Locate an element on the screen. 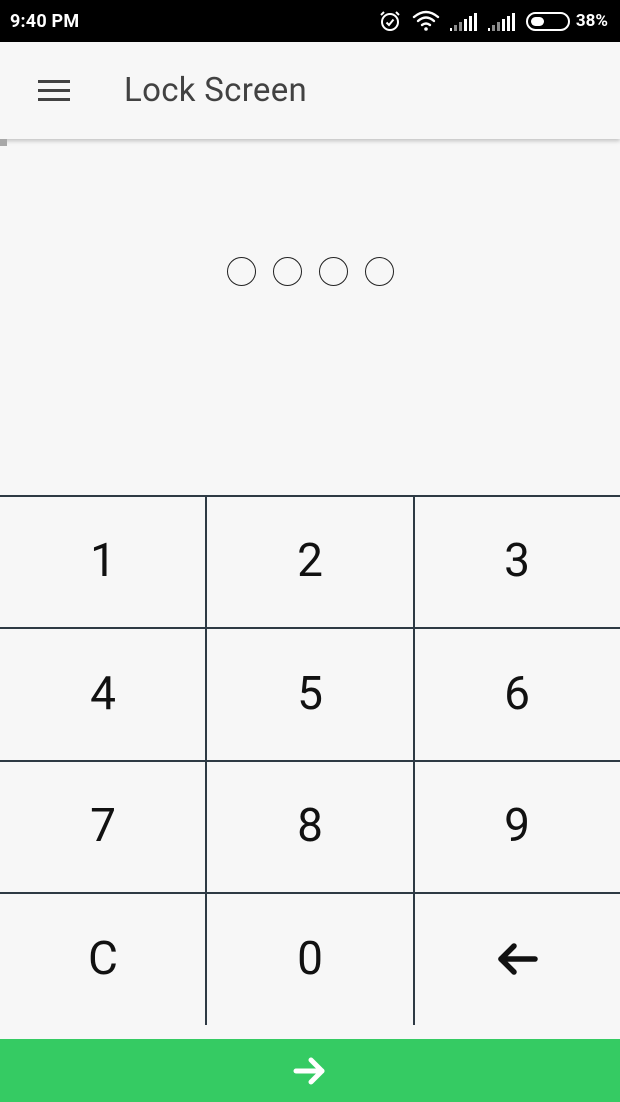  status-icons: 38% is located at coordinates (488, 21).